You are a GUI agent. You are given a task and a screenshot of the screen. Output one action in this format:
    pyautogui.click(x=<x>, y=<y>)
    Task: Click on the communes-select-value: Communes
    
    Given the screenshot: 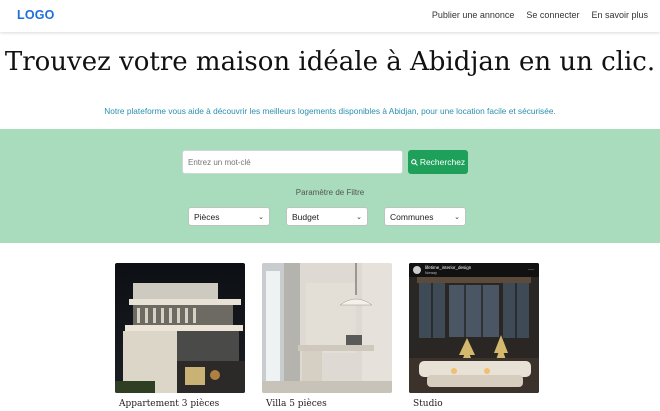 What is the action you would take?
    pyautogui.click(x=412, y=216)
    